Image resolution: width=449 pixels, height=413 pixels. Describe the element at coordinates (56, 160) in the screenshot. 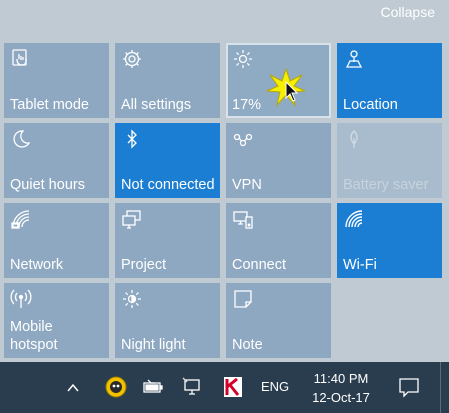

I see `tile-quiet-hours: Quiet hours` at that location.